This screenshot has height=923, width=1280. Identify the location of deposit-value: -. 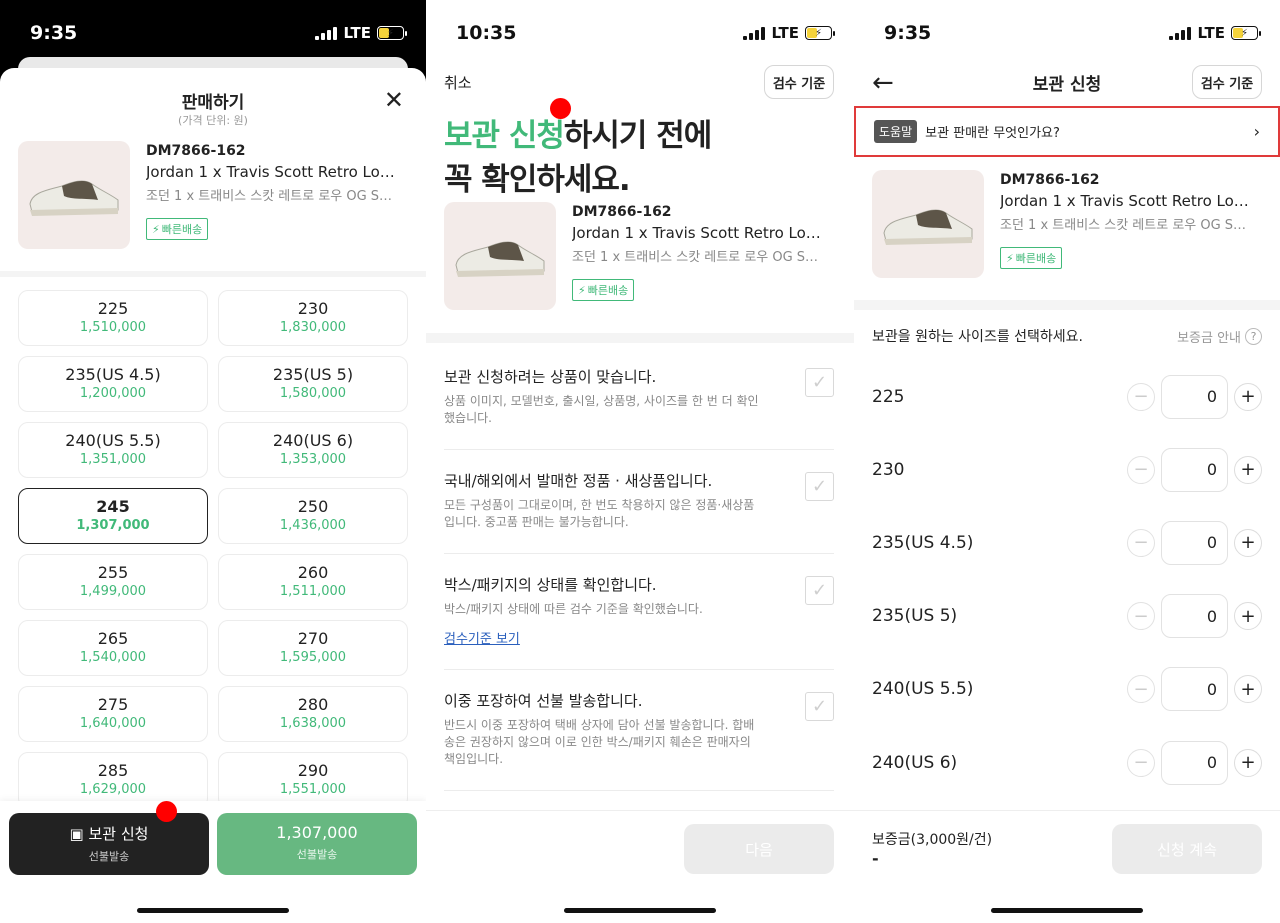
(875, 858).